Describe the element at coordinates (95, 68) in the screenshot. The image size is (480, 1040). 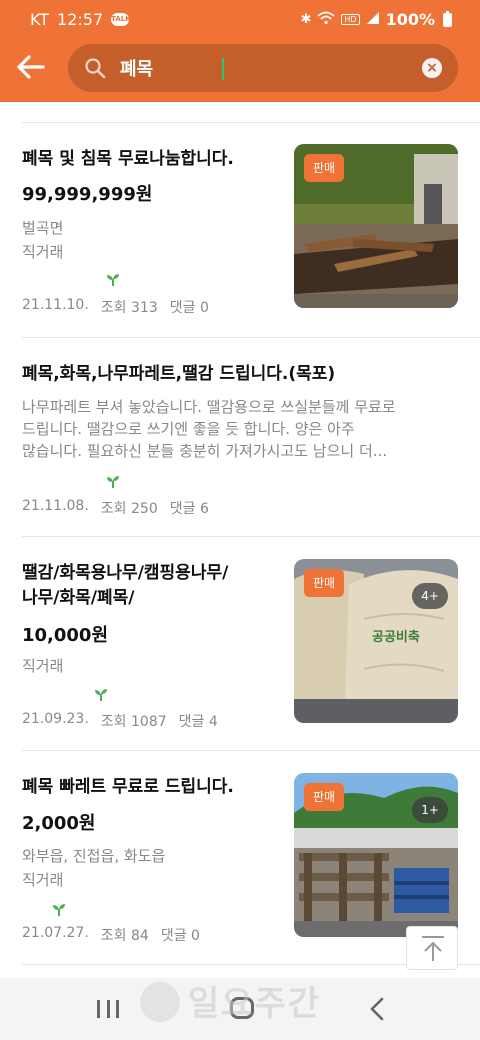
I see `search-icon` at that location.